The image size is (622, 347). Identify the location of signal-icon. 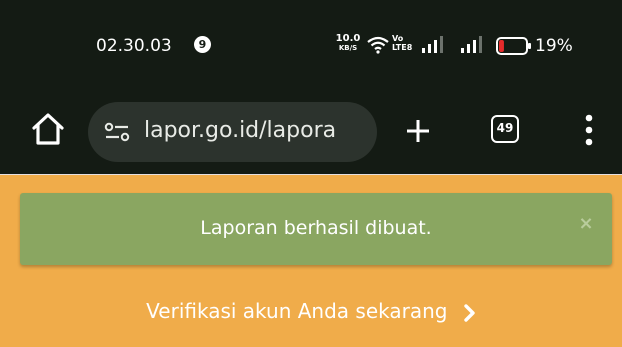
(432, 44).